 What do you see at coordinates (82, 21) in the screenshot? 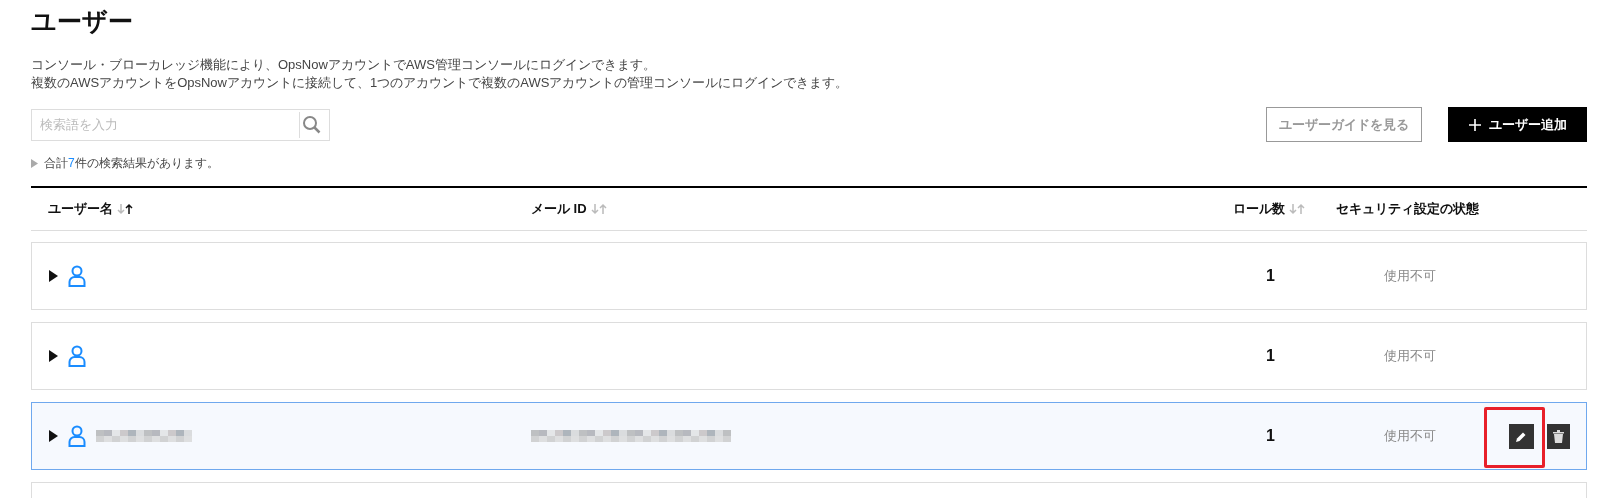
I see `page-title: ユーザー` at bounding box center [82, 21].